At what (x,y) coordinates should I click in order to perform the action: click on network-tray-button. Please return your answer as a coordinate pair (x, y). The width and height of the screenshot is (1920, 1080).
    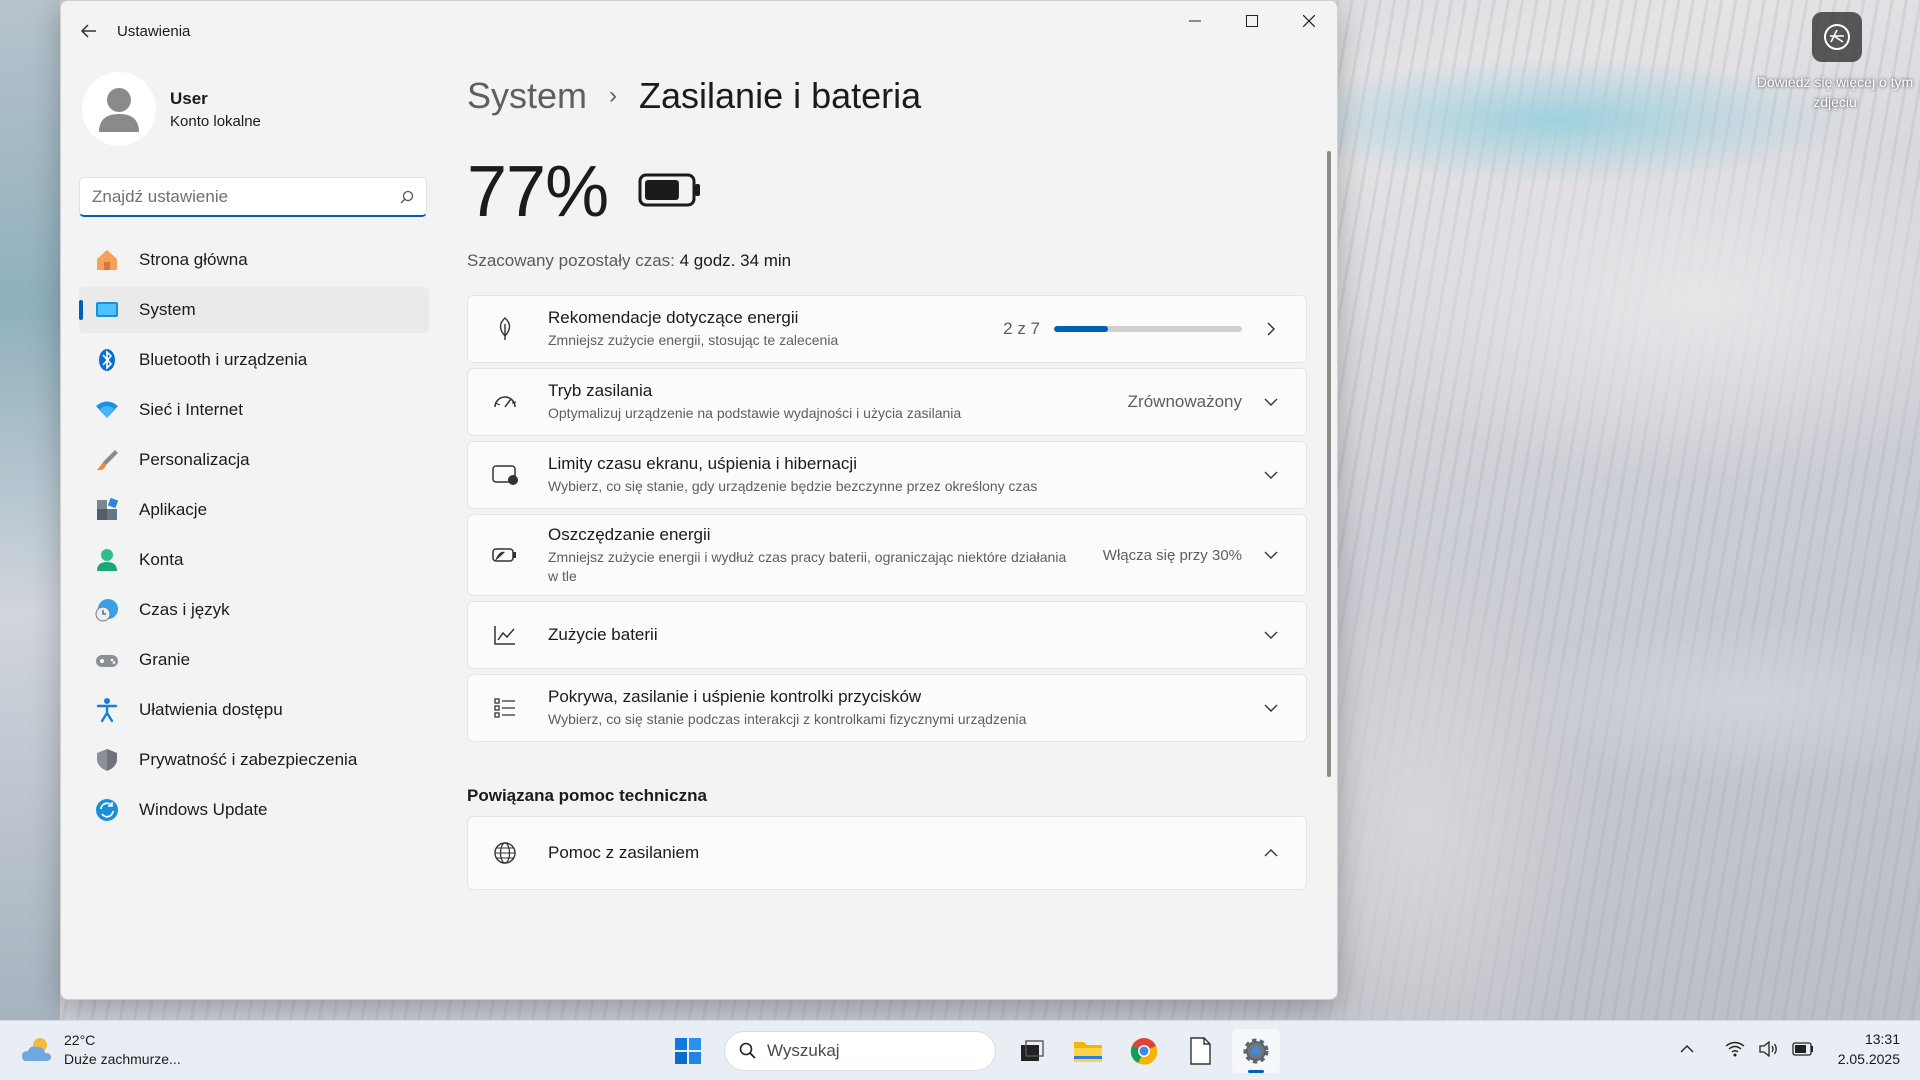
    Looking at the image, I should click on (1735, 1049).